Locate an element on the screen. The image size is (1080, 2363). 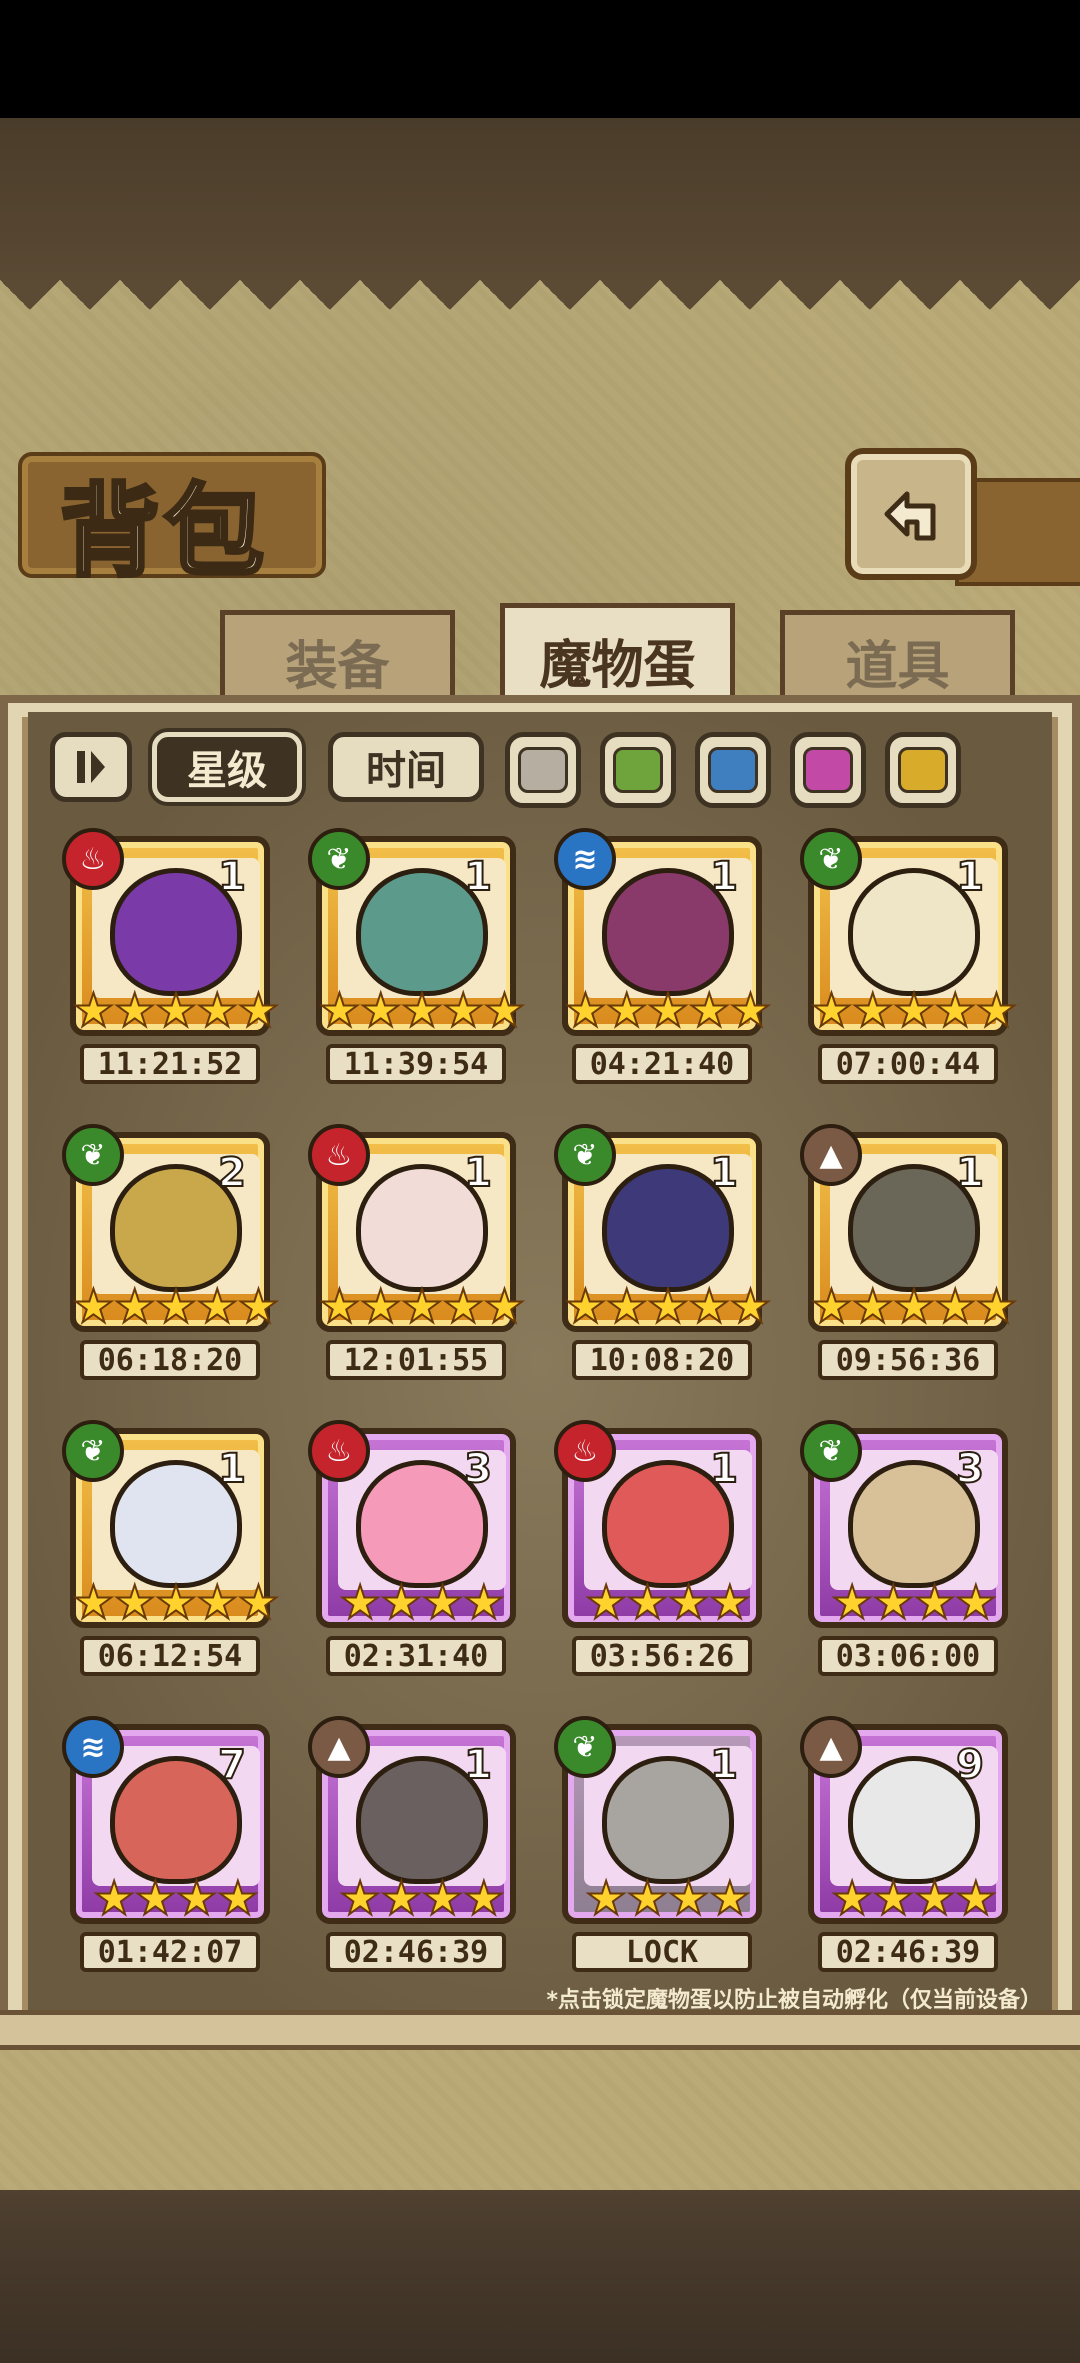
egg-timer: 11:39:54 is located at coordinates (416, 1064).